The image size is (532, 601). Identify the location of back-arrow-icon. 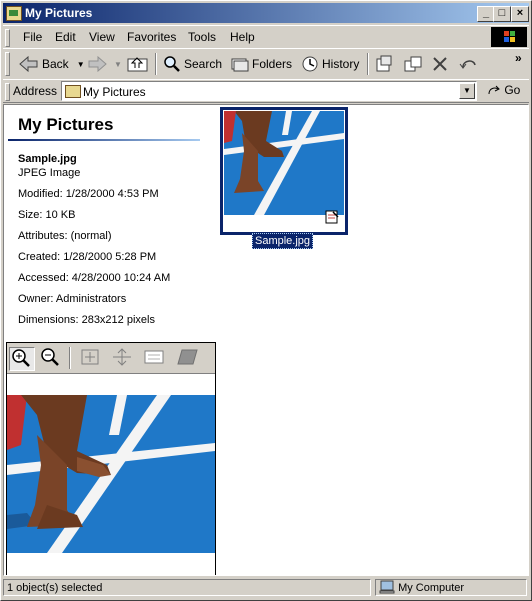
(28, 64).